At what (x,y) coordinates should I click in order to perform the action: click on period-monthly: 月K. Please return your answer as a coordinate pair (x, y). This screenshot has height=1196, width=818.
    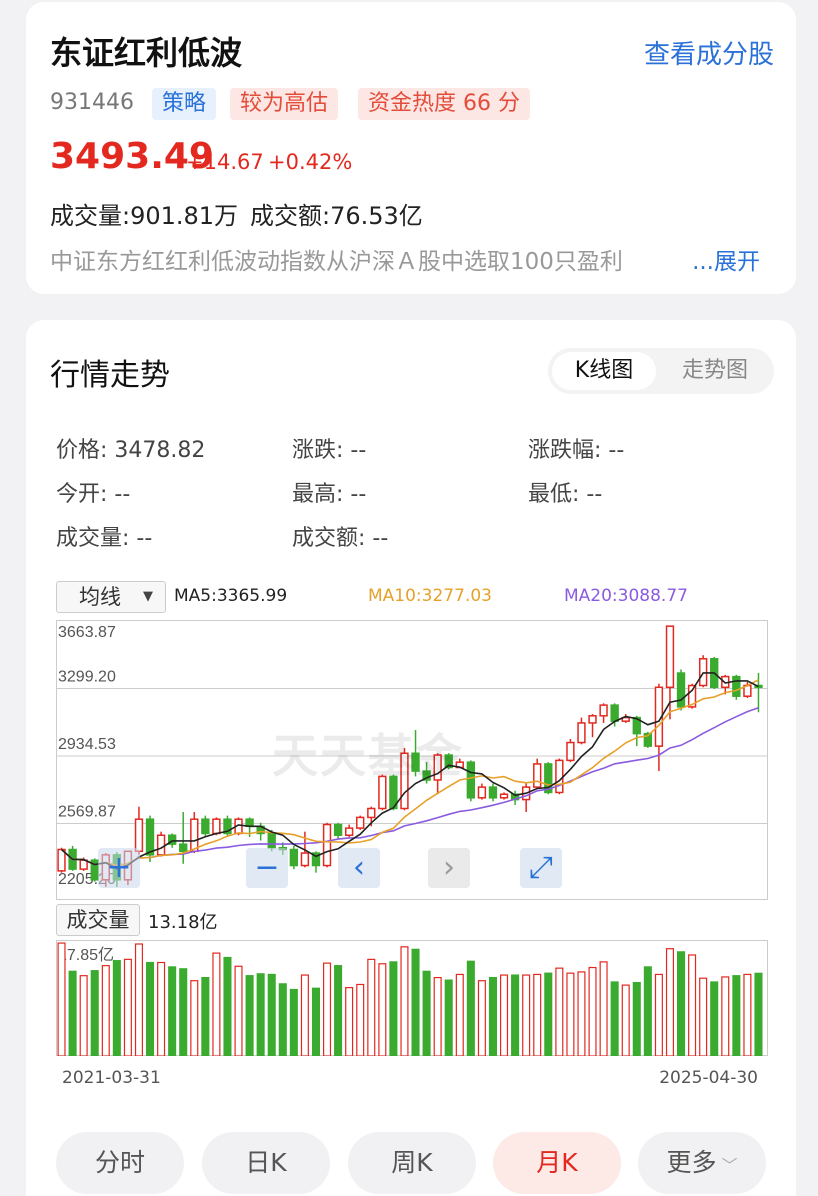
    Looking at the image, I should click on (557, 1163).